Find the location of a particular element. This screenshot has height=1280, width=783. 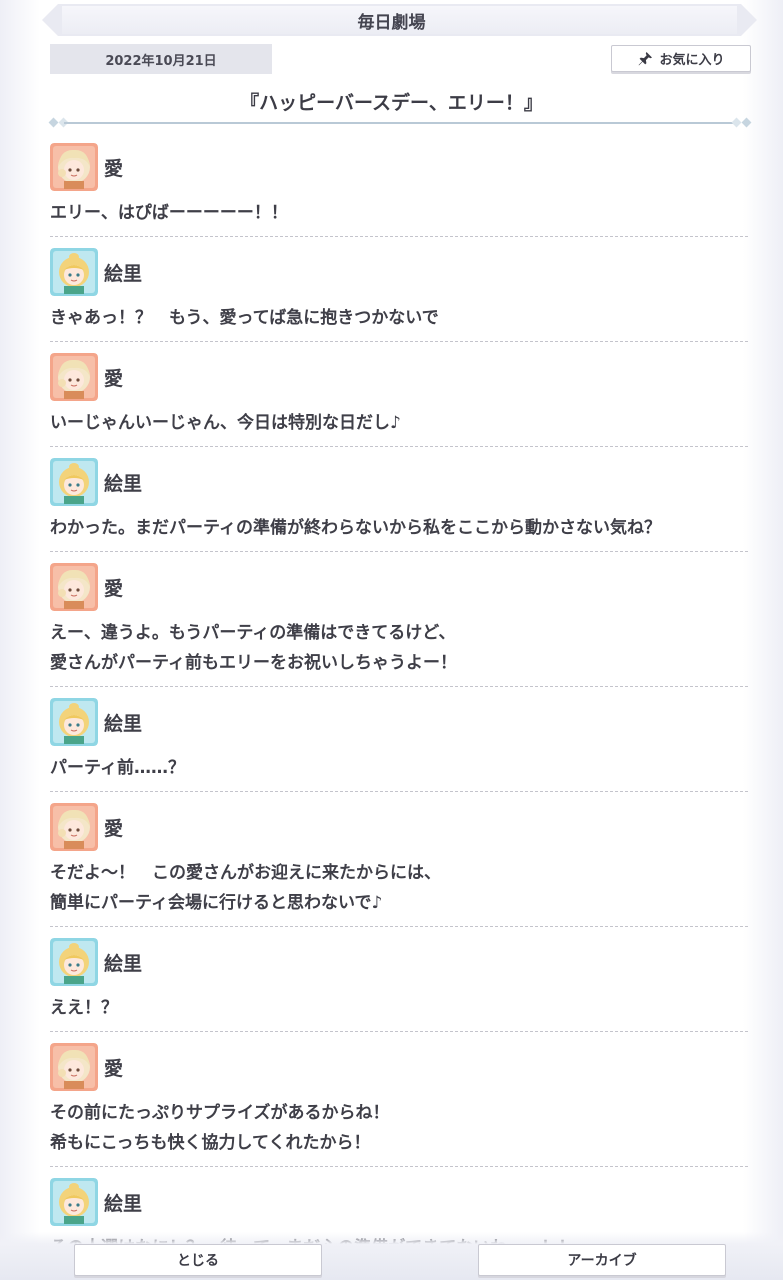

favorite-button: お気に入り is located at coordinates (681, 58).